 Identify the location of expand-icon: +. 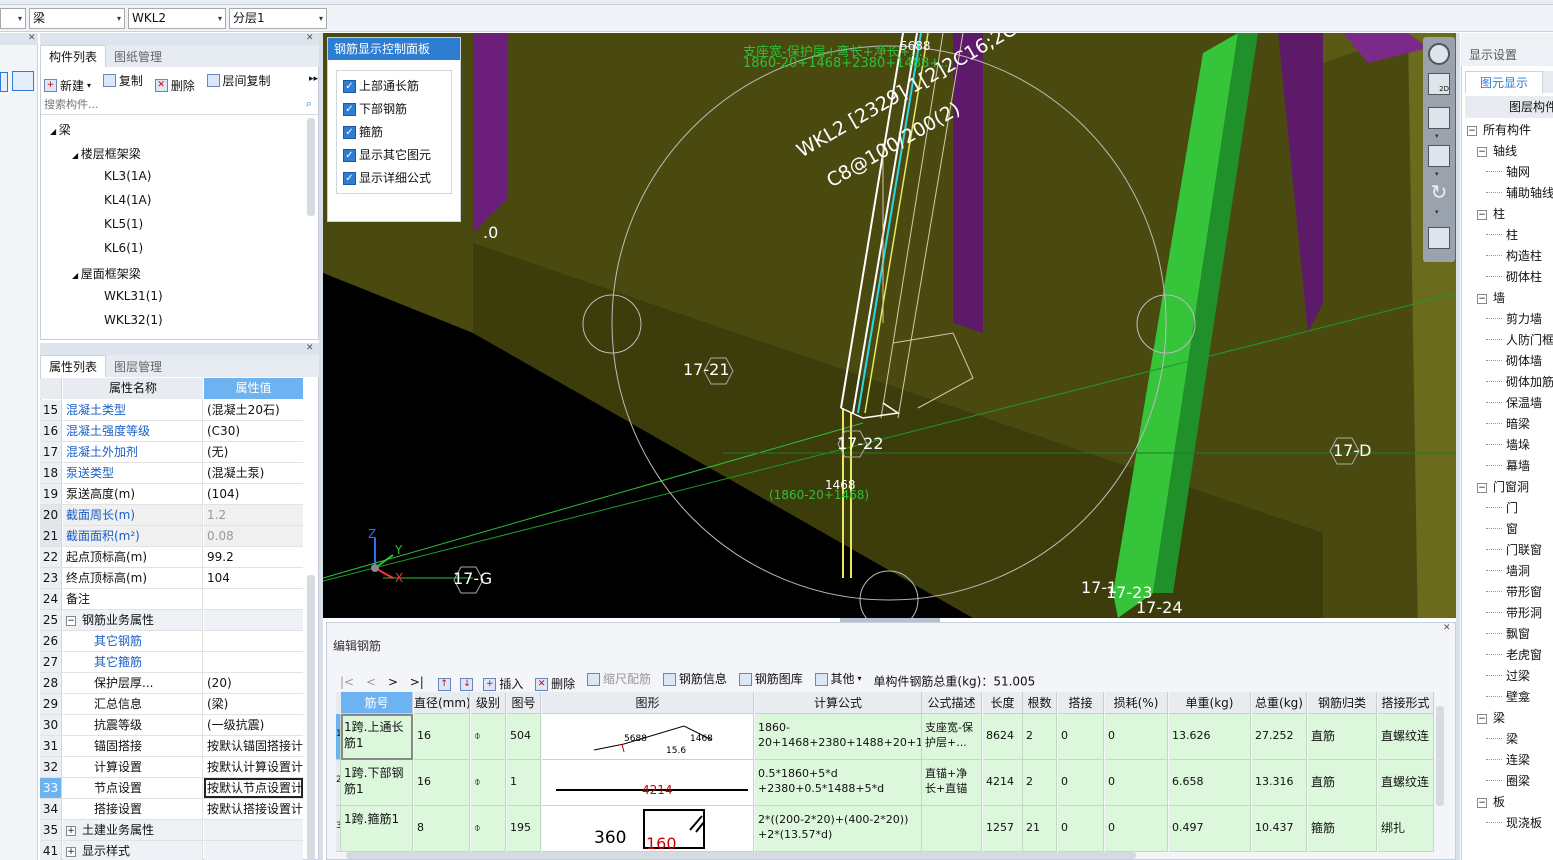
(71, 851).